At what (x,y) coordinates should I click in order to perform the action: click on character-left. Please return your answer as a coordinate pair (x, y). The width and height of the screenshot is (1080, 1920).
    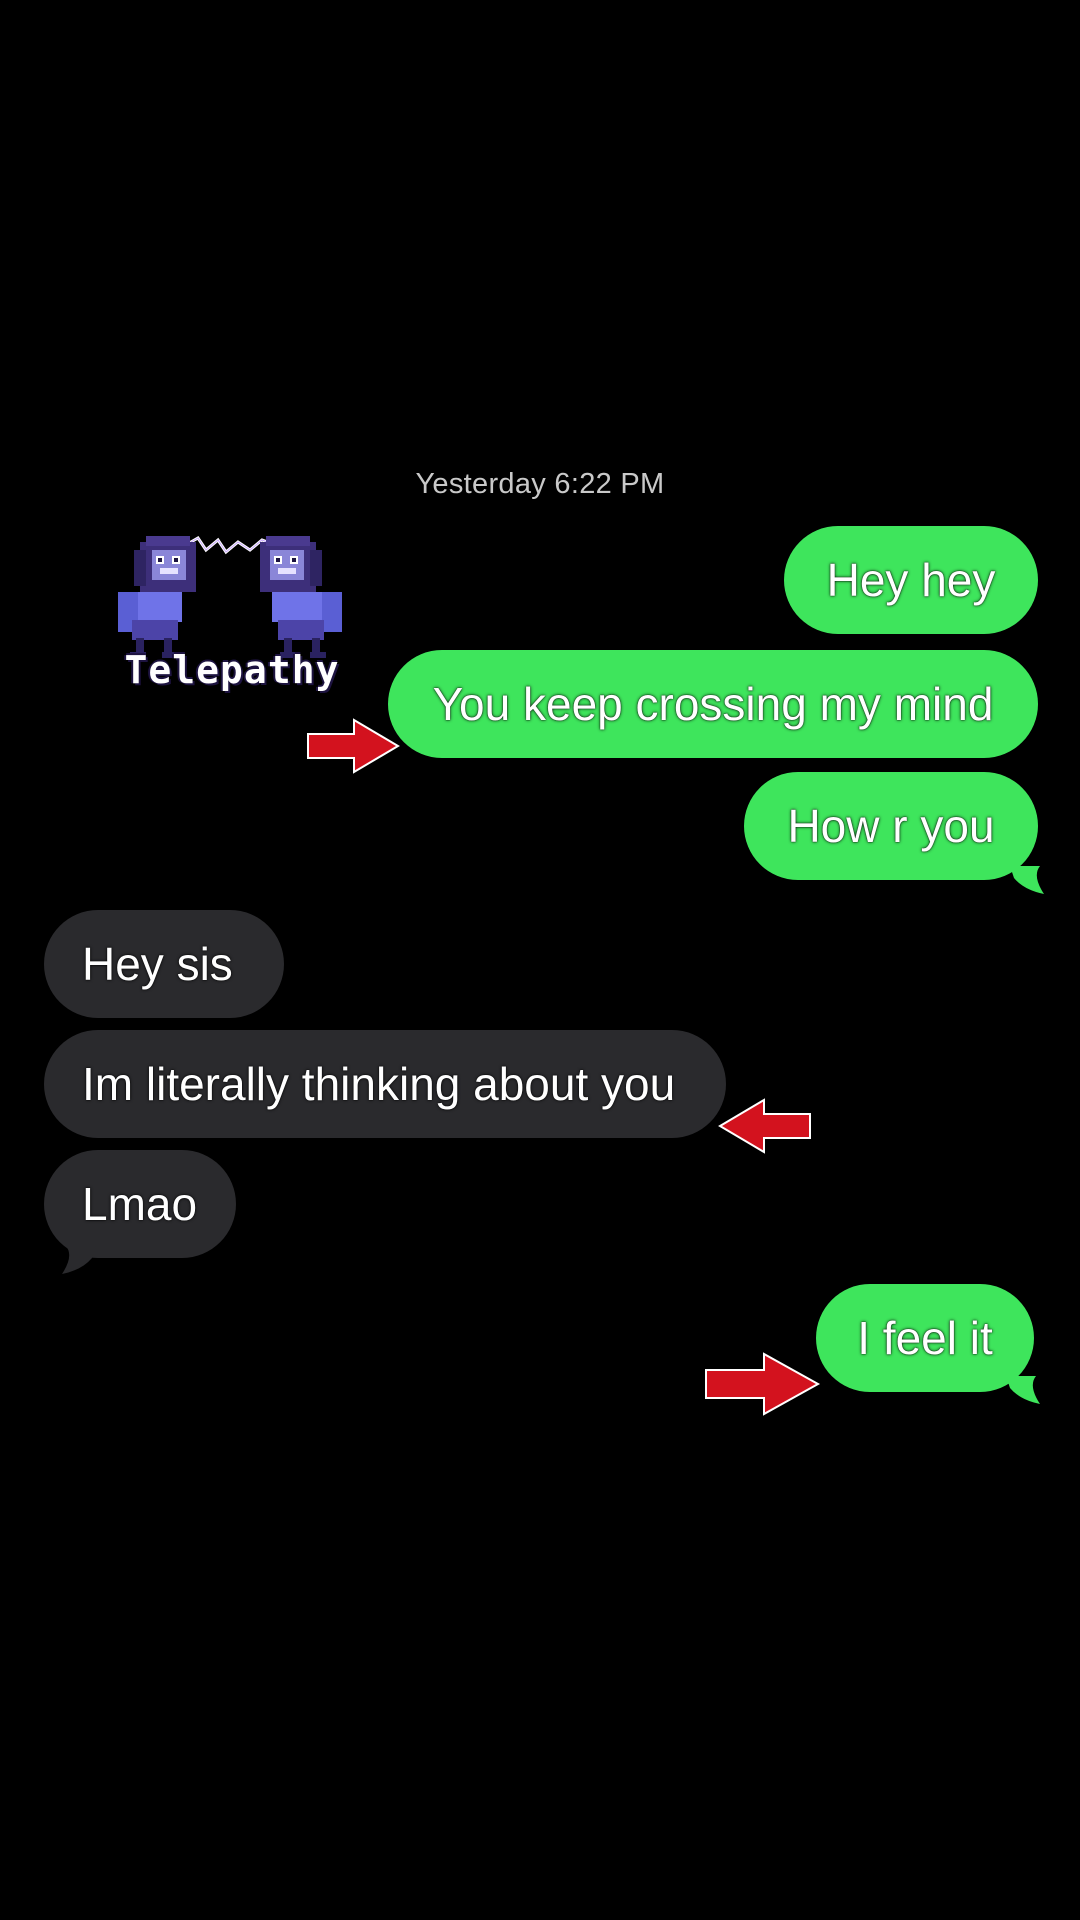
    Looking at the image, I should click on (157, 597).